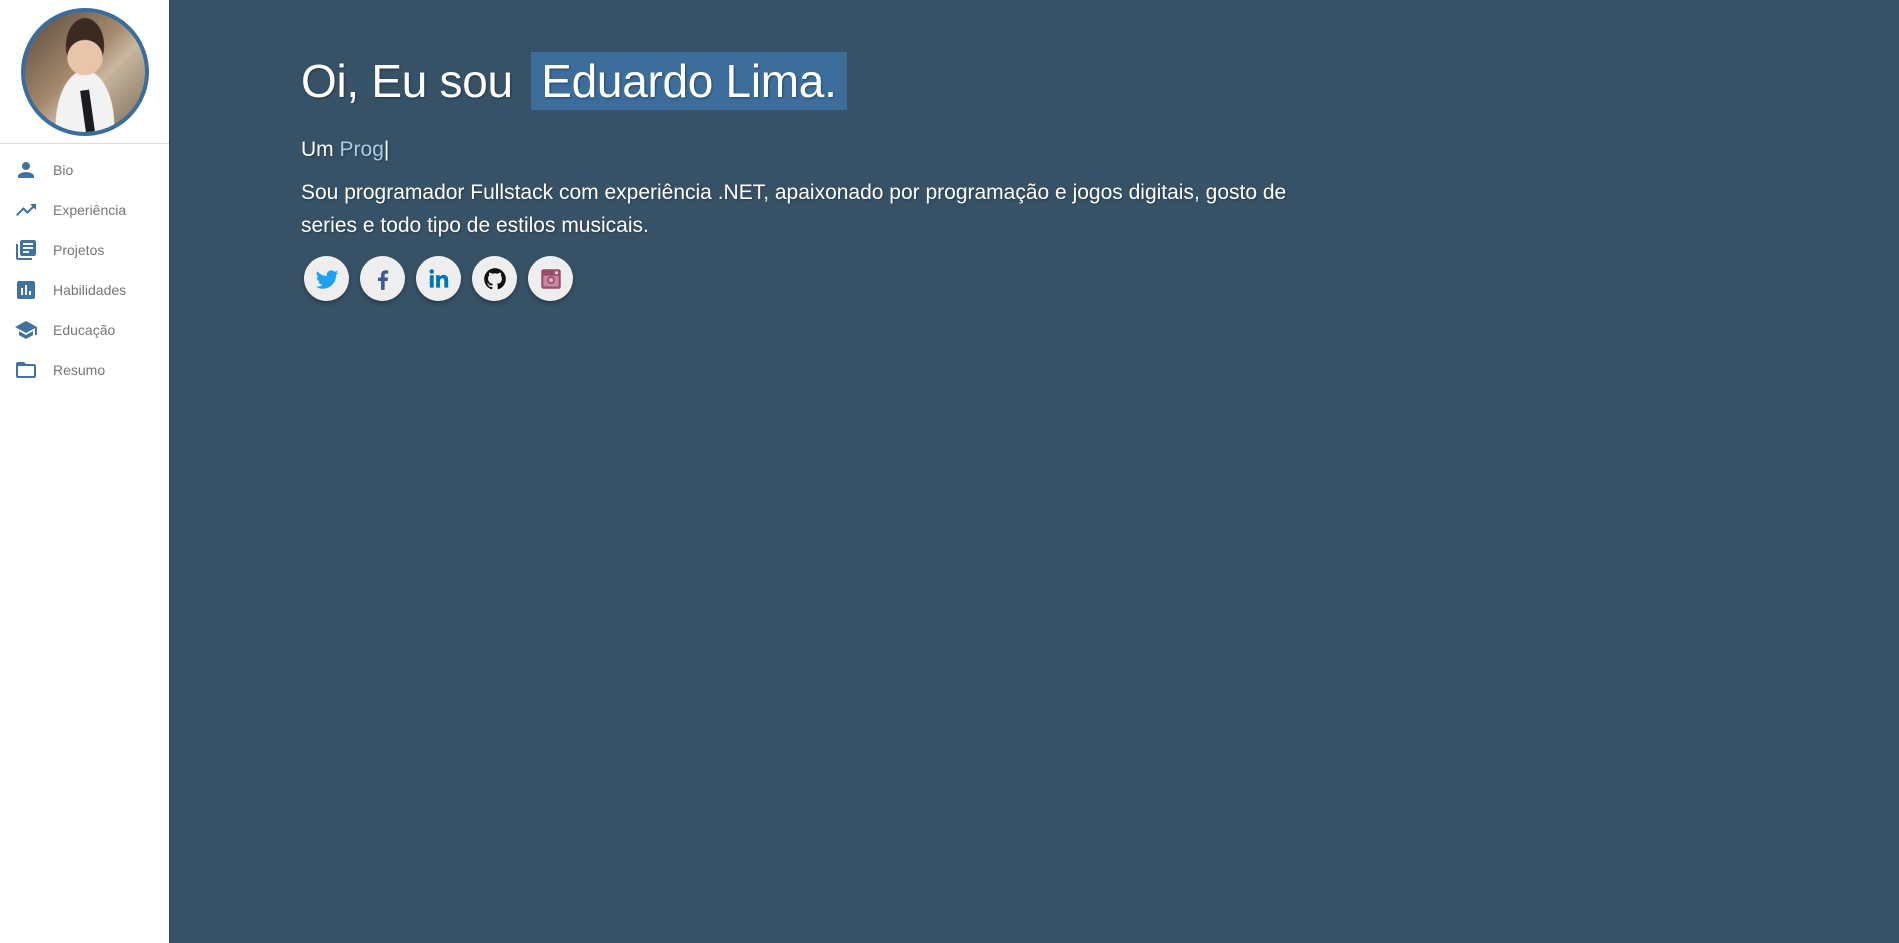 This screenshot has height=943, width=1899. I want to click on person-icon, so click(26, 170).